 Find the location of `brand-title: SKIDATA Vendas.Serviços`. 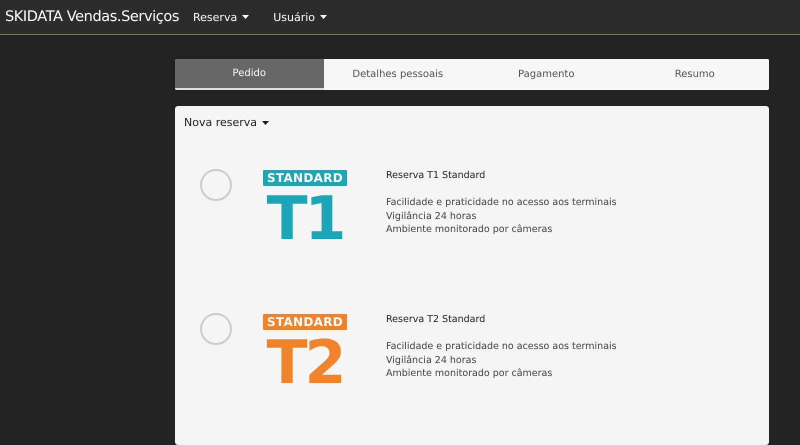

brand-title: SKIDATA Vendas.Serviços is located at coordinates (92, 17).